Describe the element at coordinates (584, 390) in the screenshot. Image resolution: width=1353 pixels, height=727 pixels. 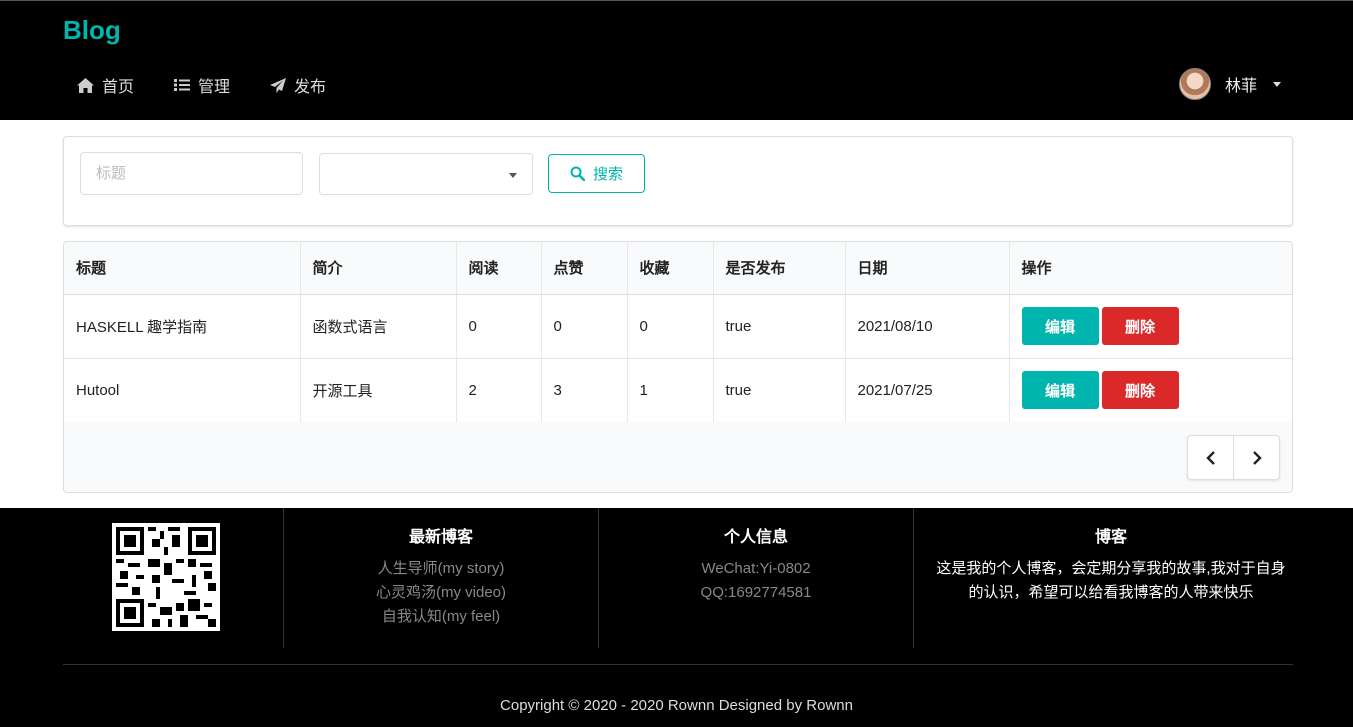
I see `cell-likes: 3` at that location.